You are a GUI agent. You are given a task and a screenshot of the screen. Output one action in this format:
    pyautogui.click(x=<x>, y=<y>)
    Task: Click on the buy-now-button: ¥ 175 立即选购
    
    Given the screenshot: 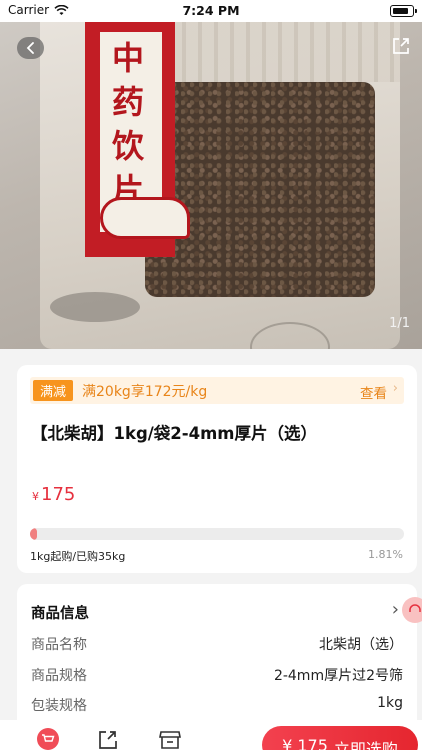 What is the action you would take?
    pyautogui.click(x=340, y=738)
    